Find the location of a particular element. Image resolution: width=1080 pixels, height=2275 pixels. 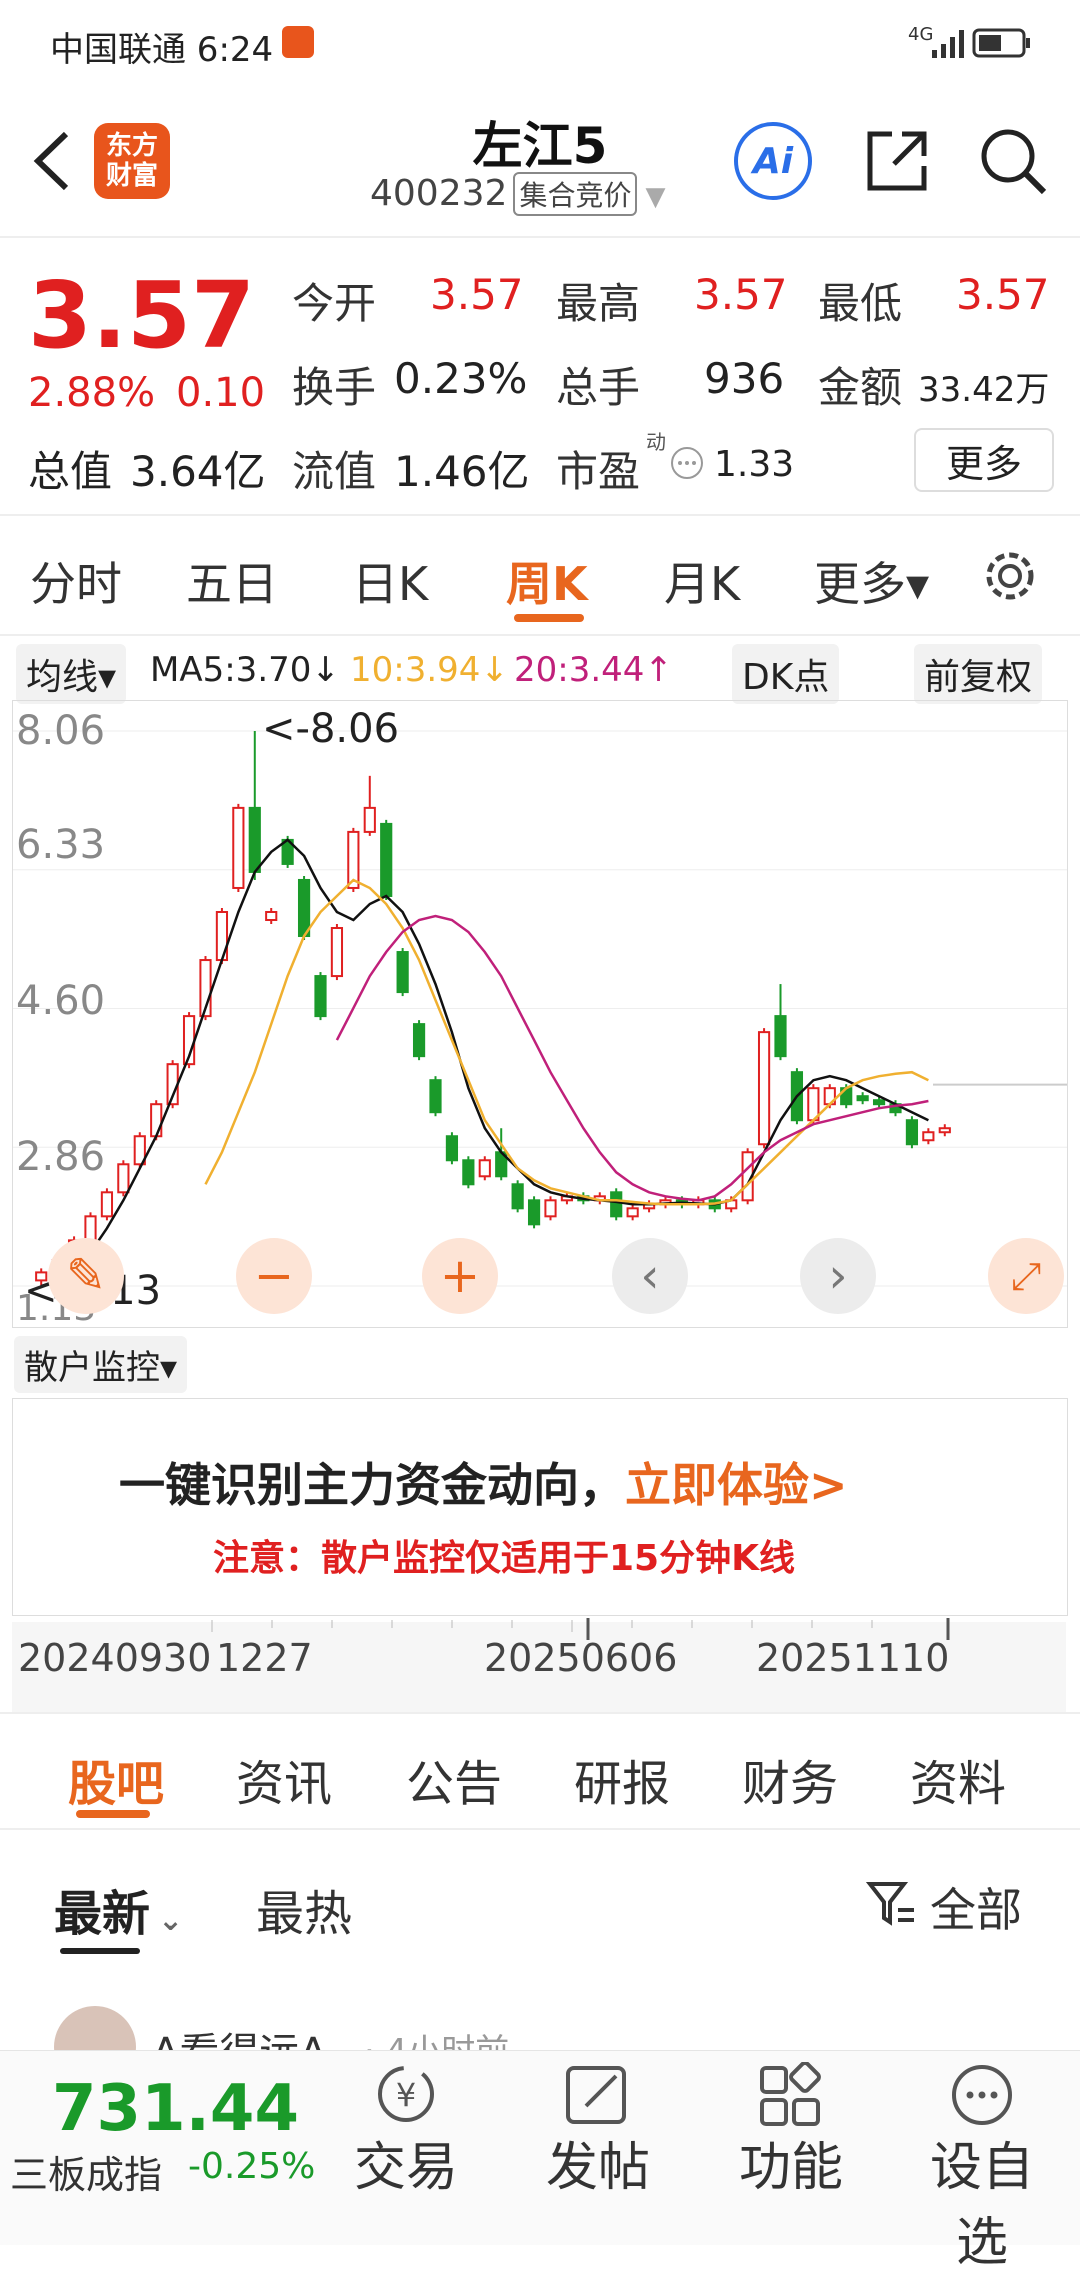

dk-point-toggle: DK点 is located at coordinates (786, 674).